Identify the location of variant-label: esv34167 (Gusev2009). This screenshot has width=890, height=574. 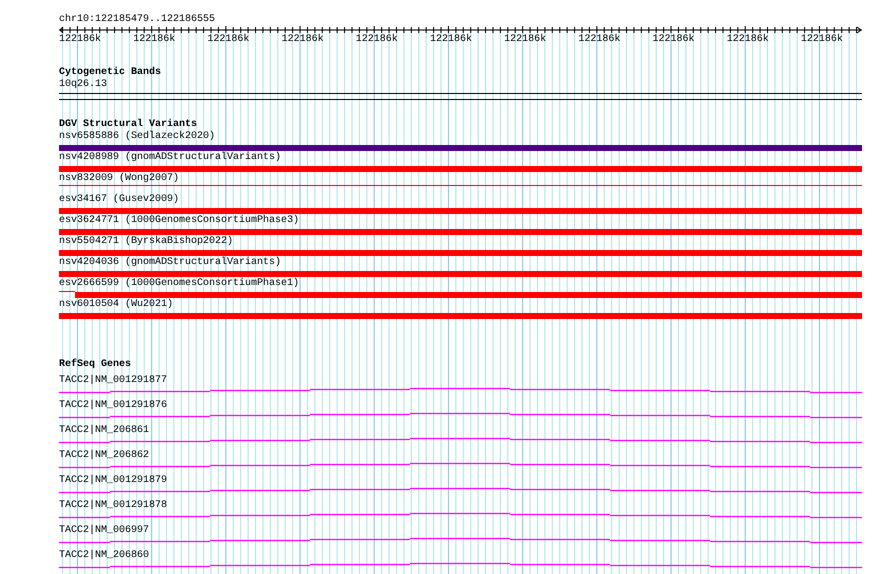
(119, 200).